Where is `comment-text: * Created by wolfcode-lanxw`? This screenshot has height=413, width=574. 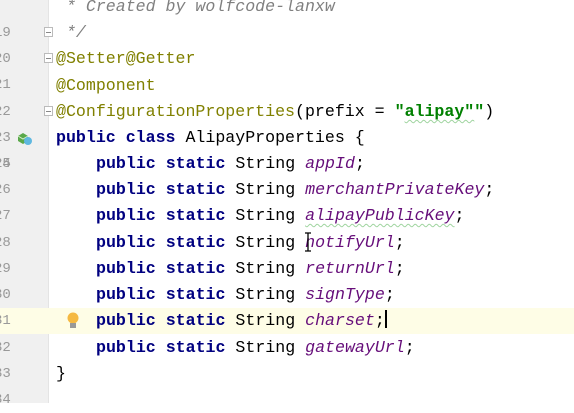 comment-text: * Created by wolfcode-lanxw is located at coordinates (195, 8).